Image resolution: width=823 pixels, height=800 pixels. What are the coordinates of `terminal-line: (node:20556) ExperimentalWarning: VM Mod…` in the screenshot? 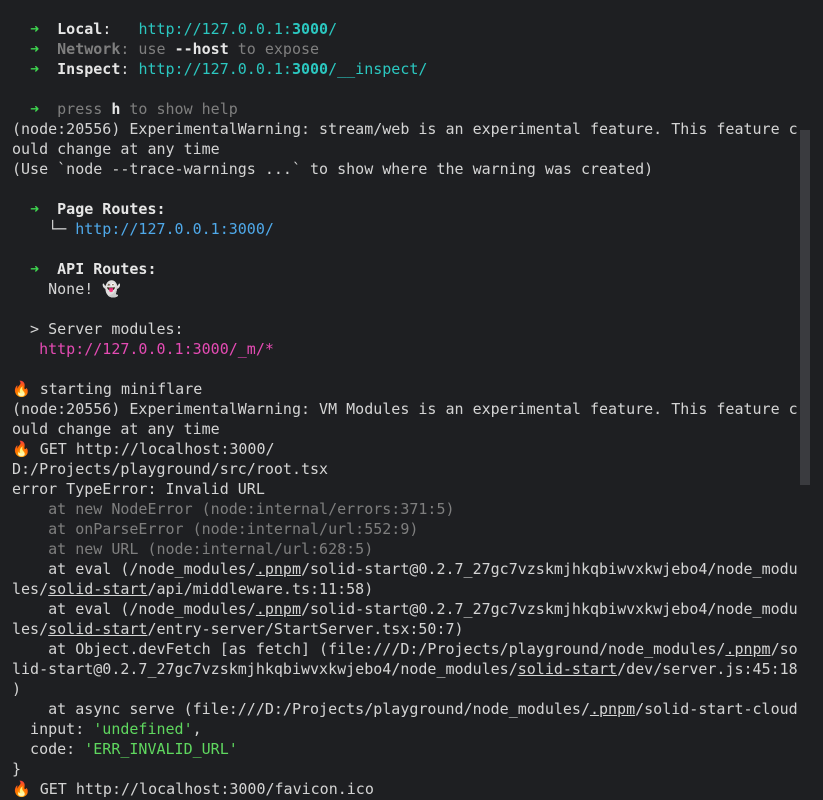 It's located at (412, 409).